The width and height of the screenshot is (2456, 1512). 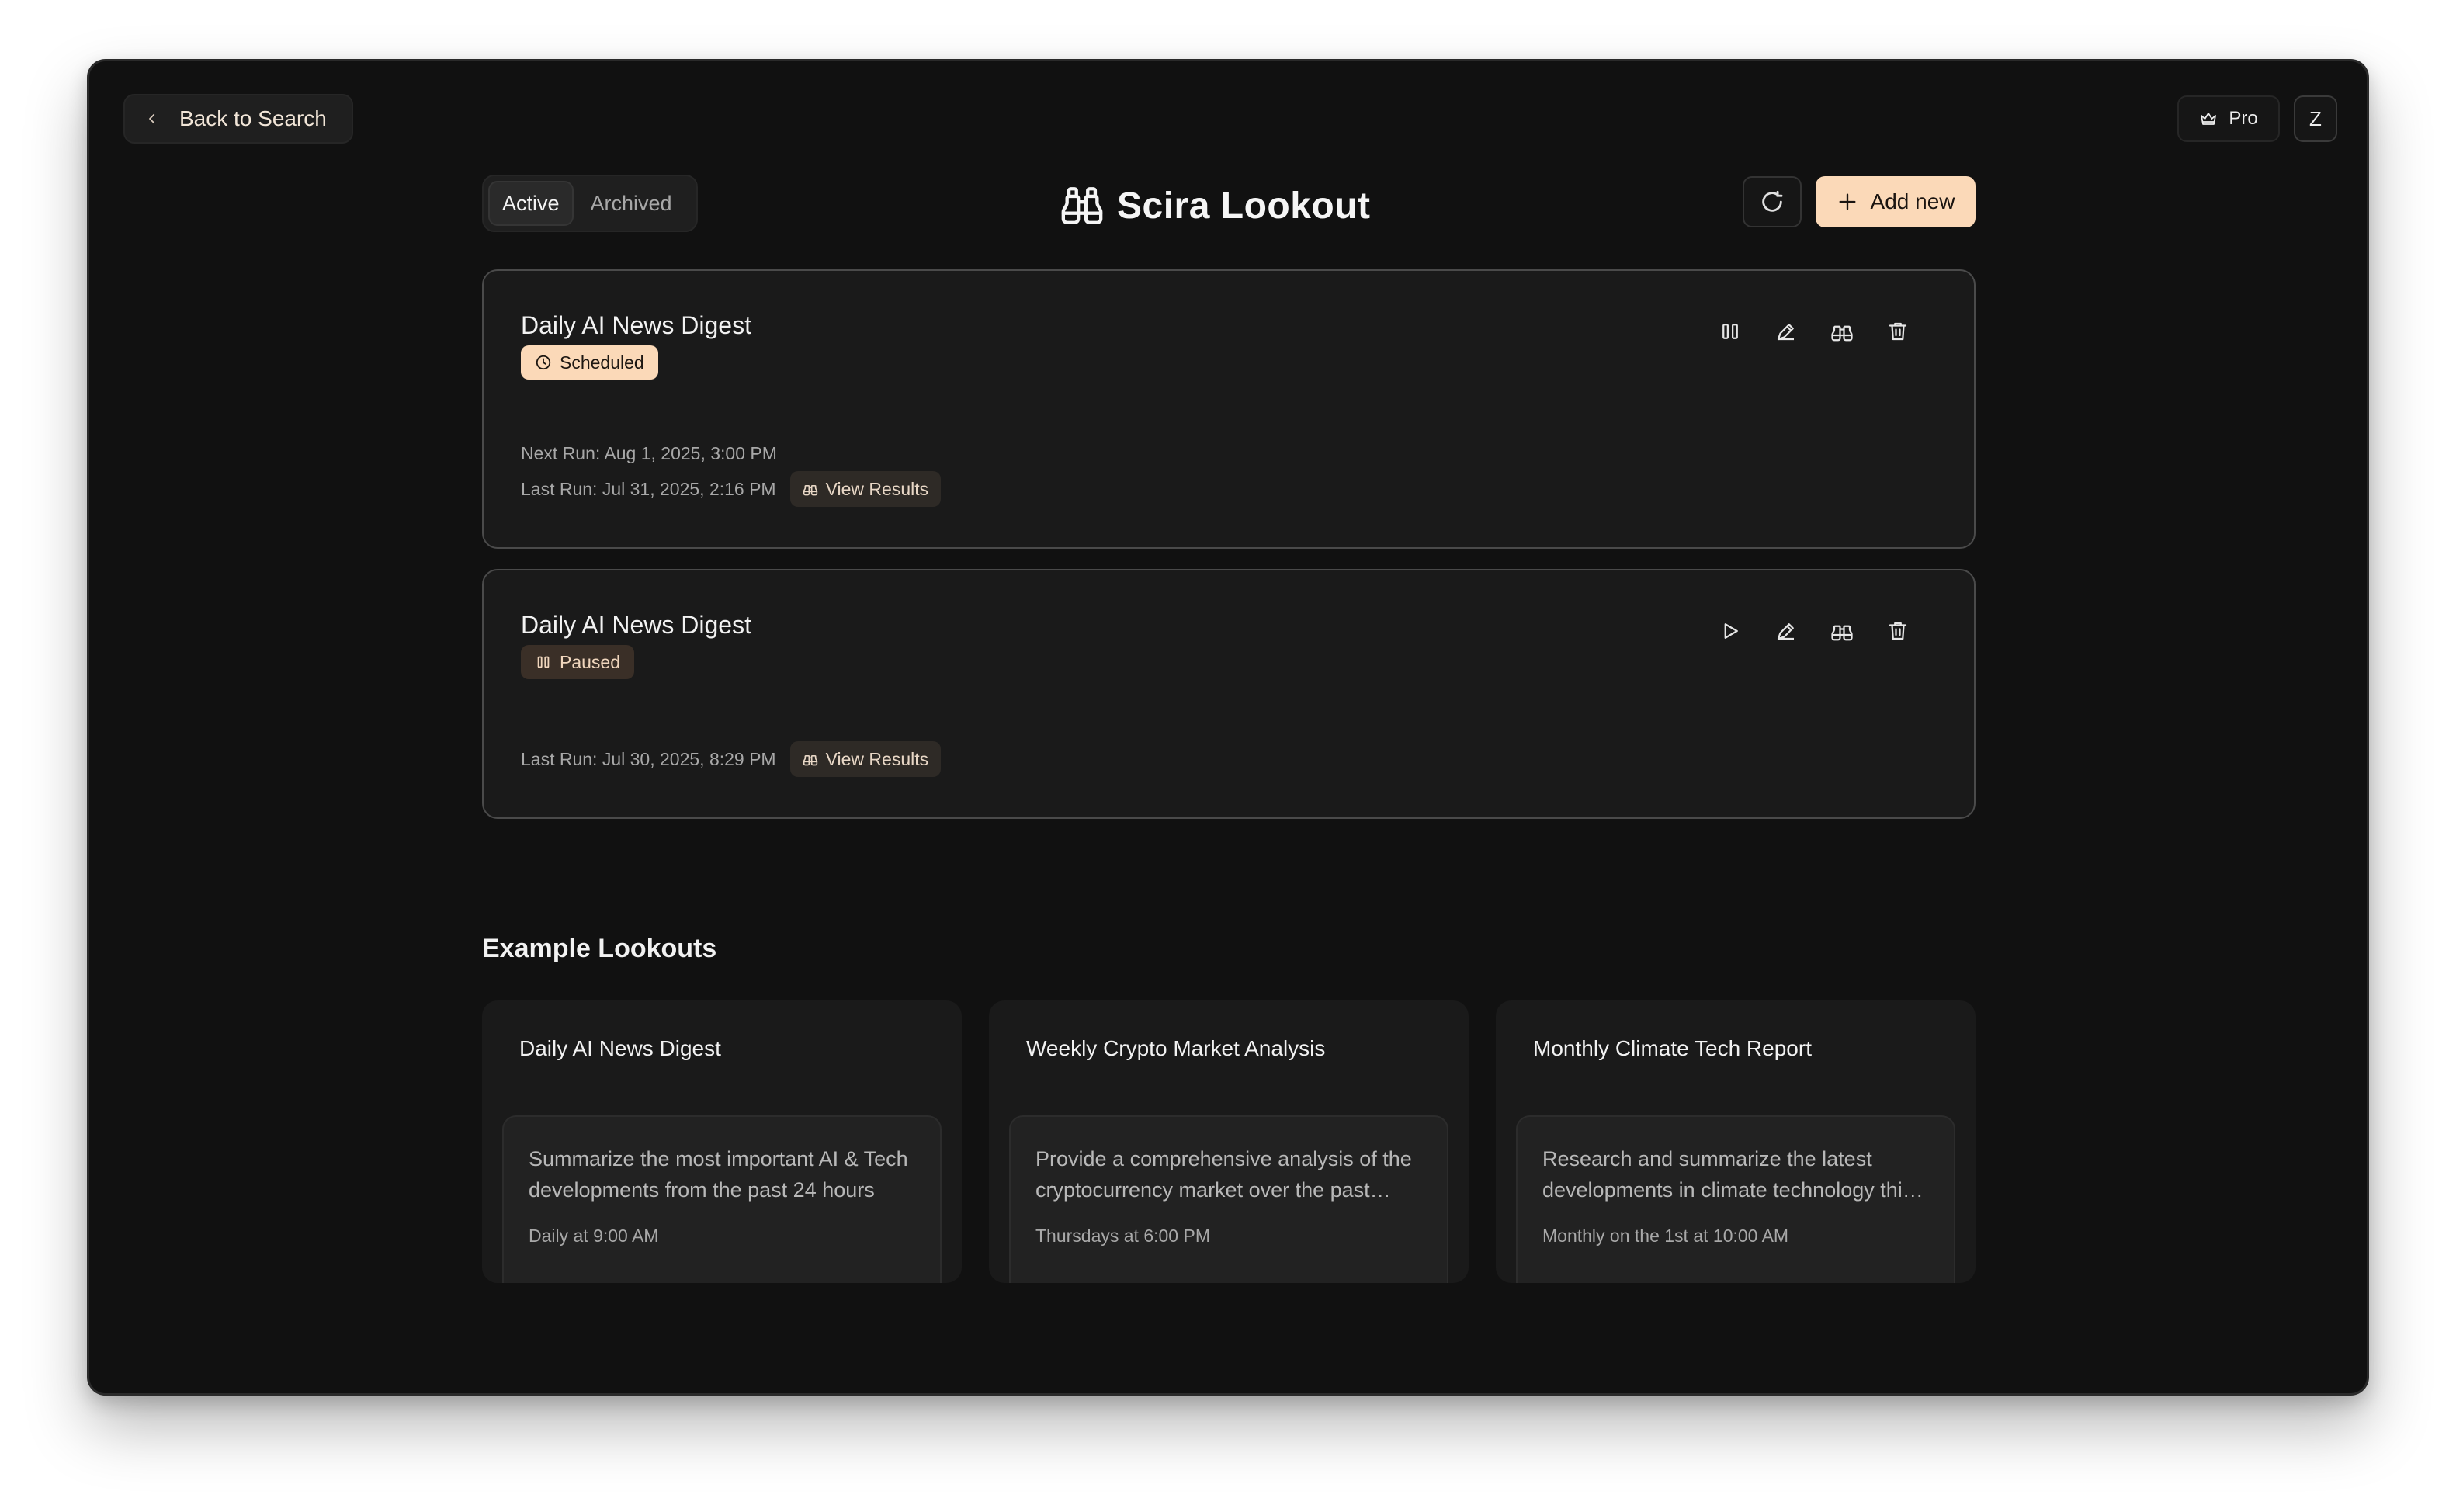 What do you see at coordinates (649, 453) in the screenshot?
I see `next-run-text: Next Run: Aug 1, 2025, 3:00 PM` at bounding box center [649, 453].